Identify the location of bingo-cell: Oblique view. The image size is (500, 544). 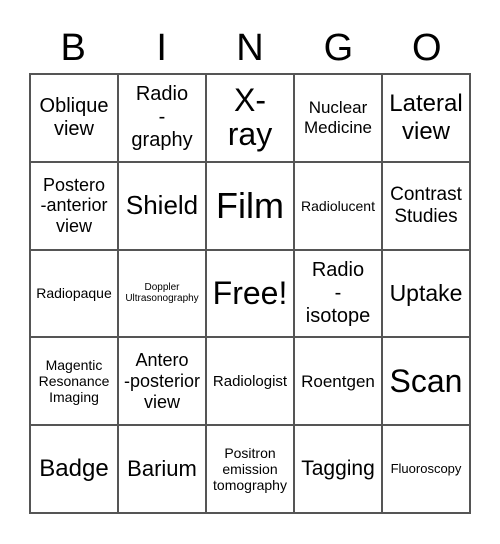
(74, 118).